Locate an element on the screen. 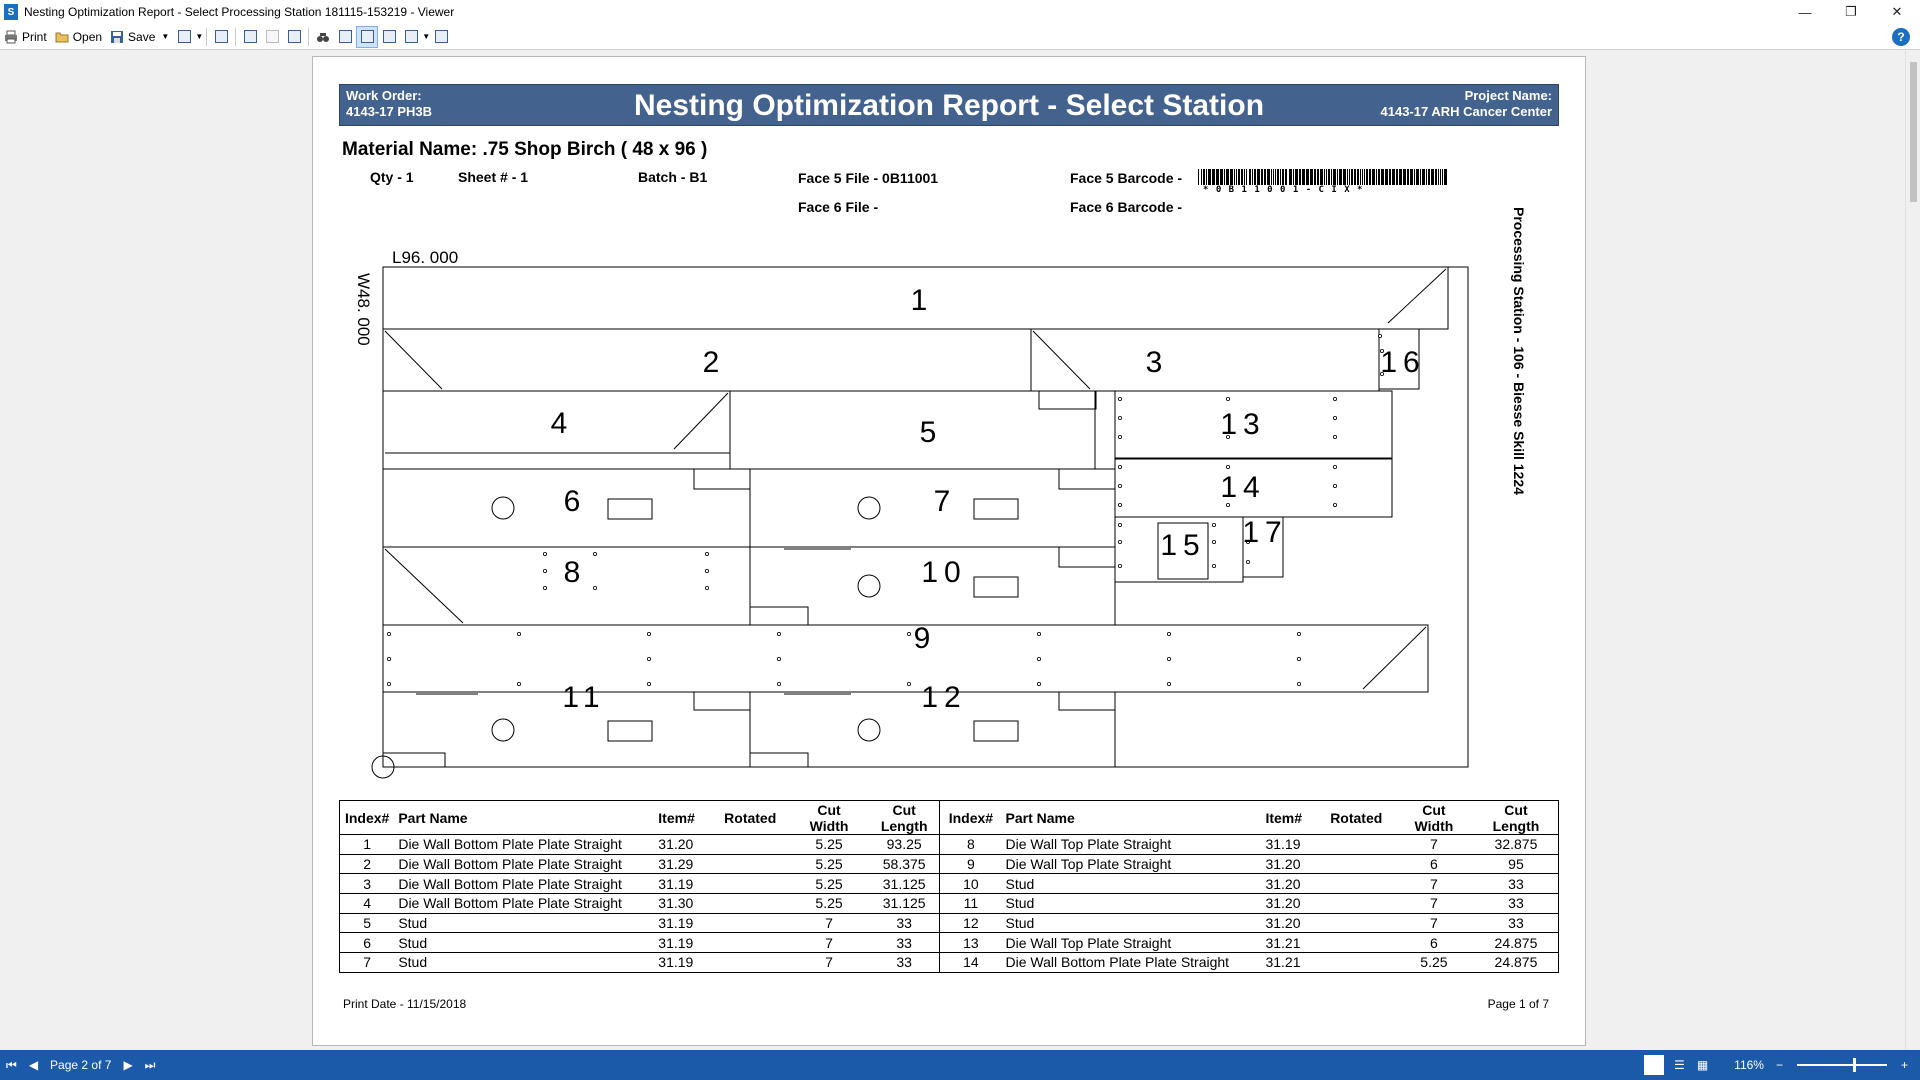 This screenshot has height=1080, width=1920. scrollbar-thumb is located at coordinates (1913, 132).